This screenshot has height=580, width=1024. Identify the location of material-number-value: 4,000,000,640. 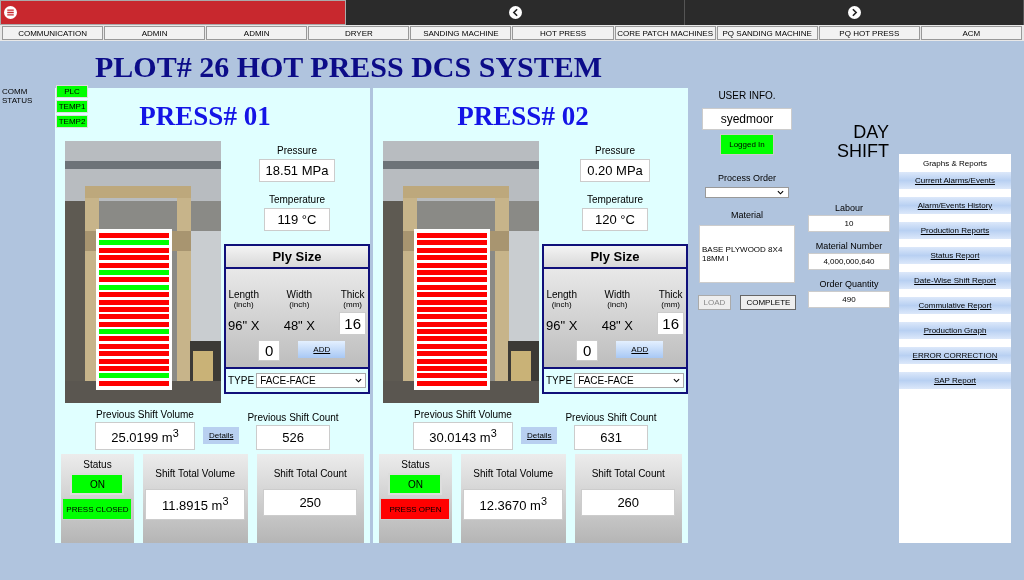
(849, 261).